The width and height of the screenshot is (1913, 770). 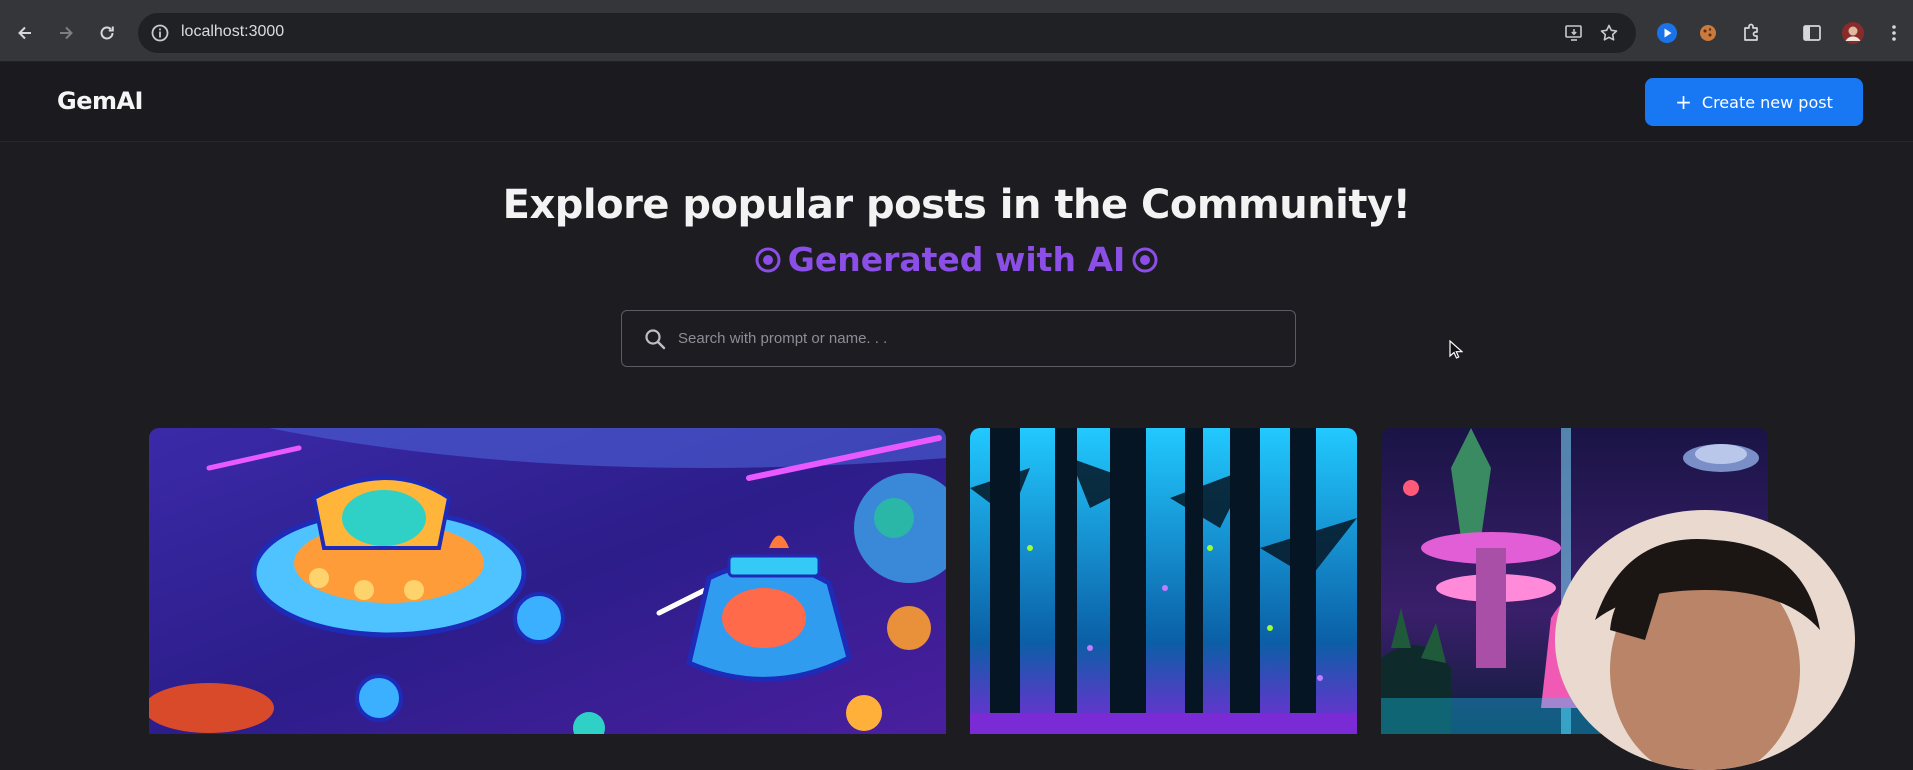 I want to click on forward-icon, so click(x=66, y=33).